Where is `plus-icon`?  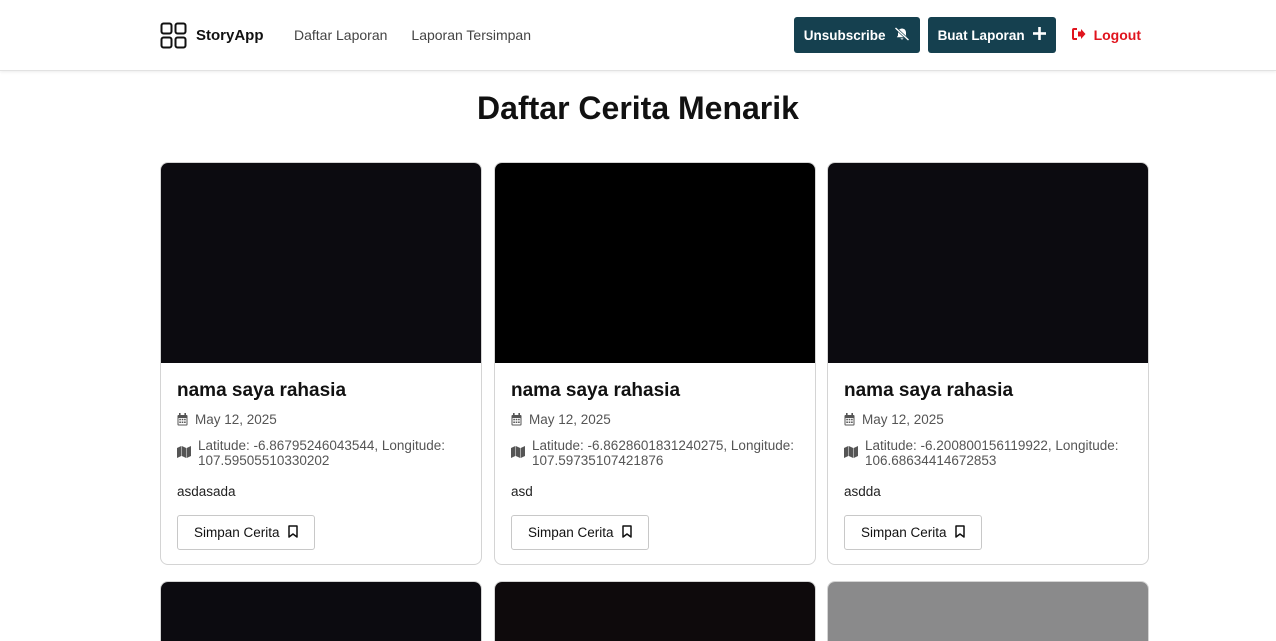
plus-icon is located at coordinates (1039, 35).